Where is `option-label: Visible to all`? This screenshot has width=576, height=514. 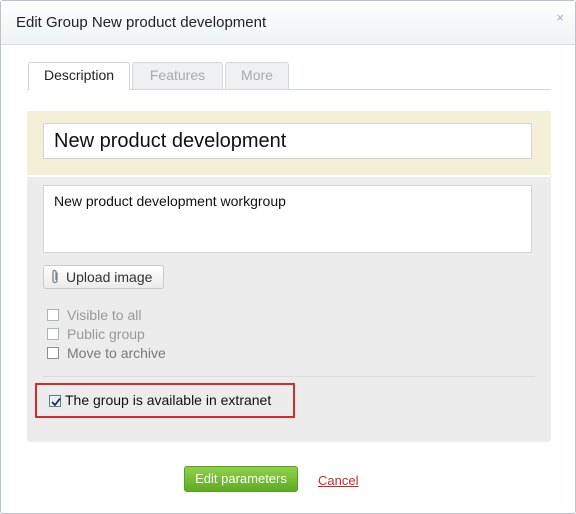 option-label: Visible to all is located at coordinates (104, 315).